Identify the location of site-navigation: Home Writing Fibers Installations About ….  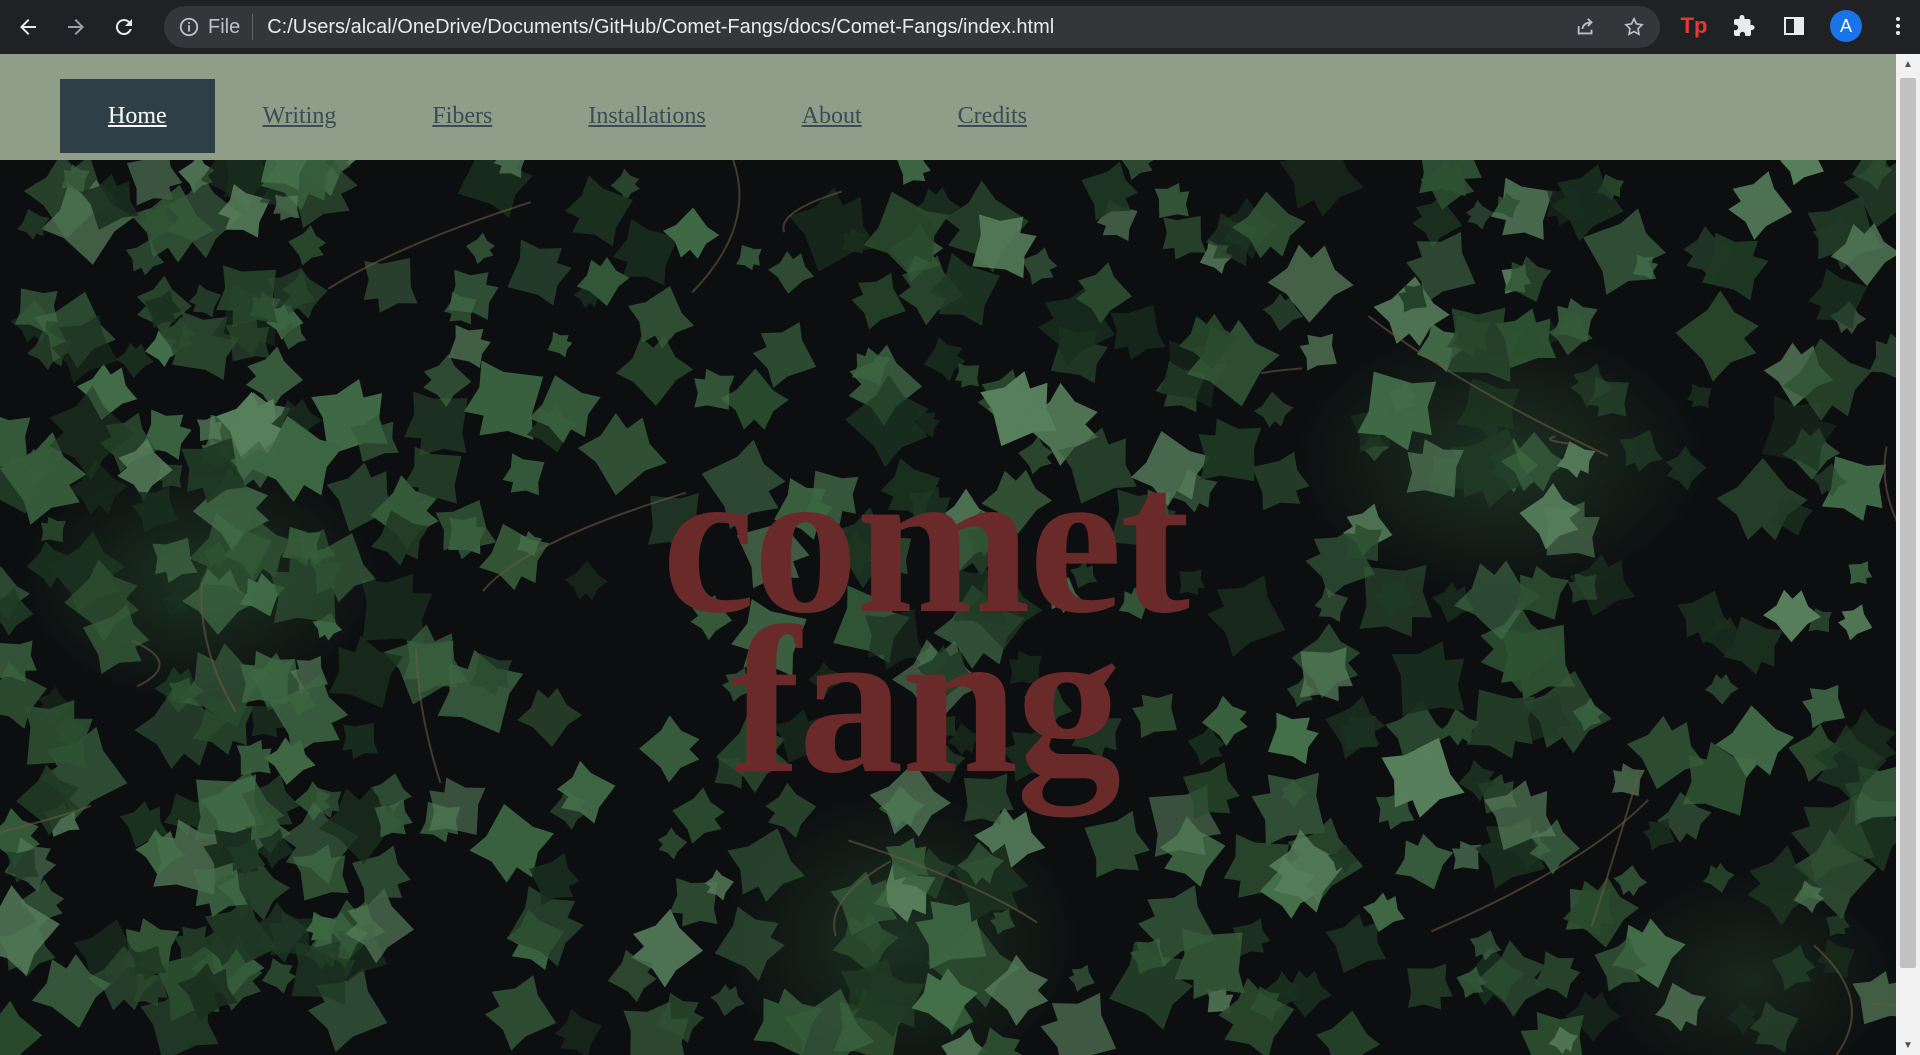
(948, 107).